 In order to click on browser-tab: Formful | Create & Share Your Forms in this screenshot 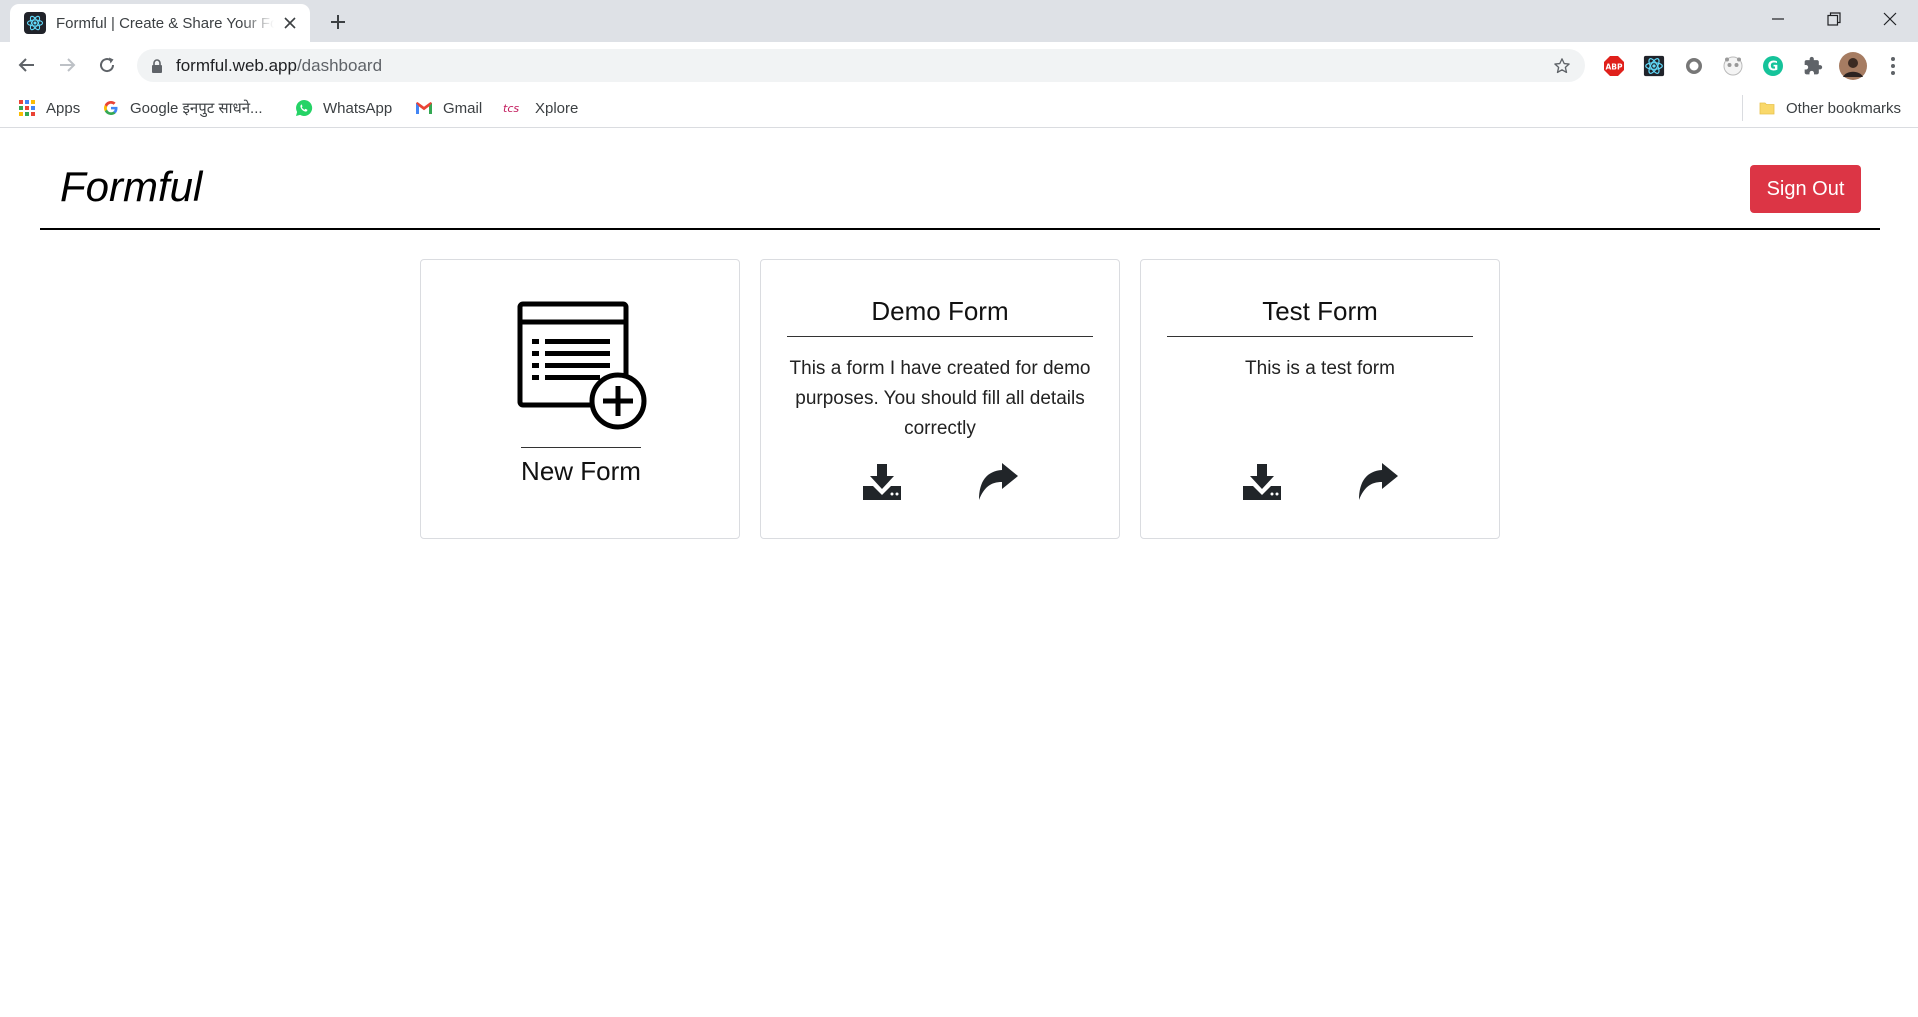, I will do `click(160, 23)`.